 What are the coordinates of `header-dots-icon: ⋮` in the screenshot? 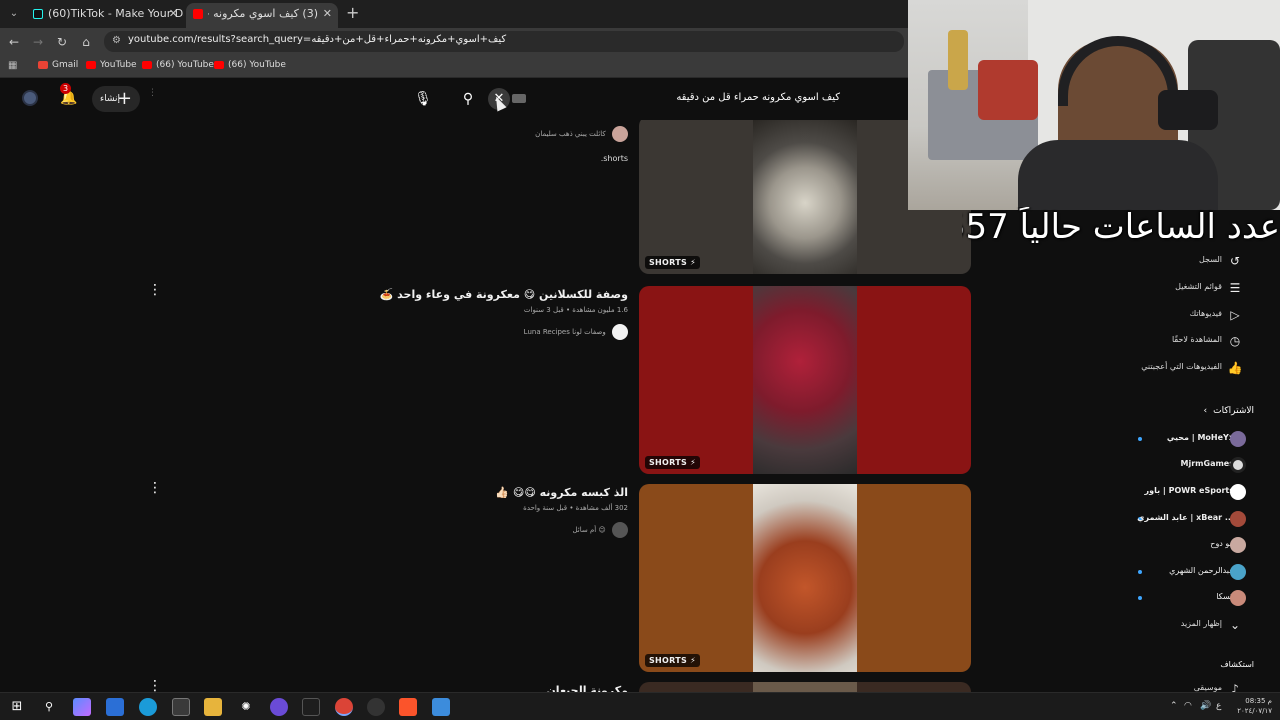 It's located at (152, 93).